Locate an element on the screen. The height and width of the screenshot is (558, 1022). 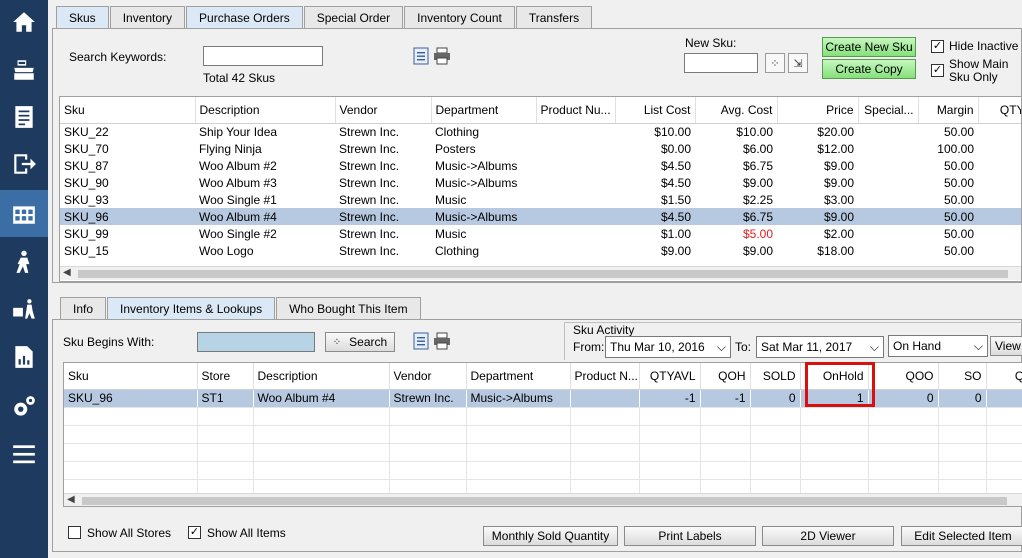
item-column-header: Department is located at coordinates (518, 376).